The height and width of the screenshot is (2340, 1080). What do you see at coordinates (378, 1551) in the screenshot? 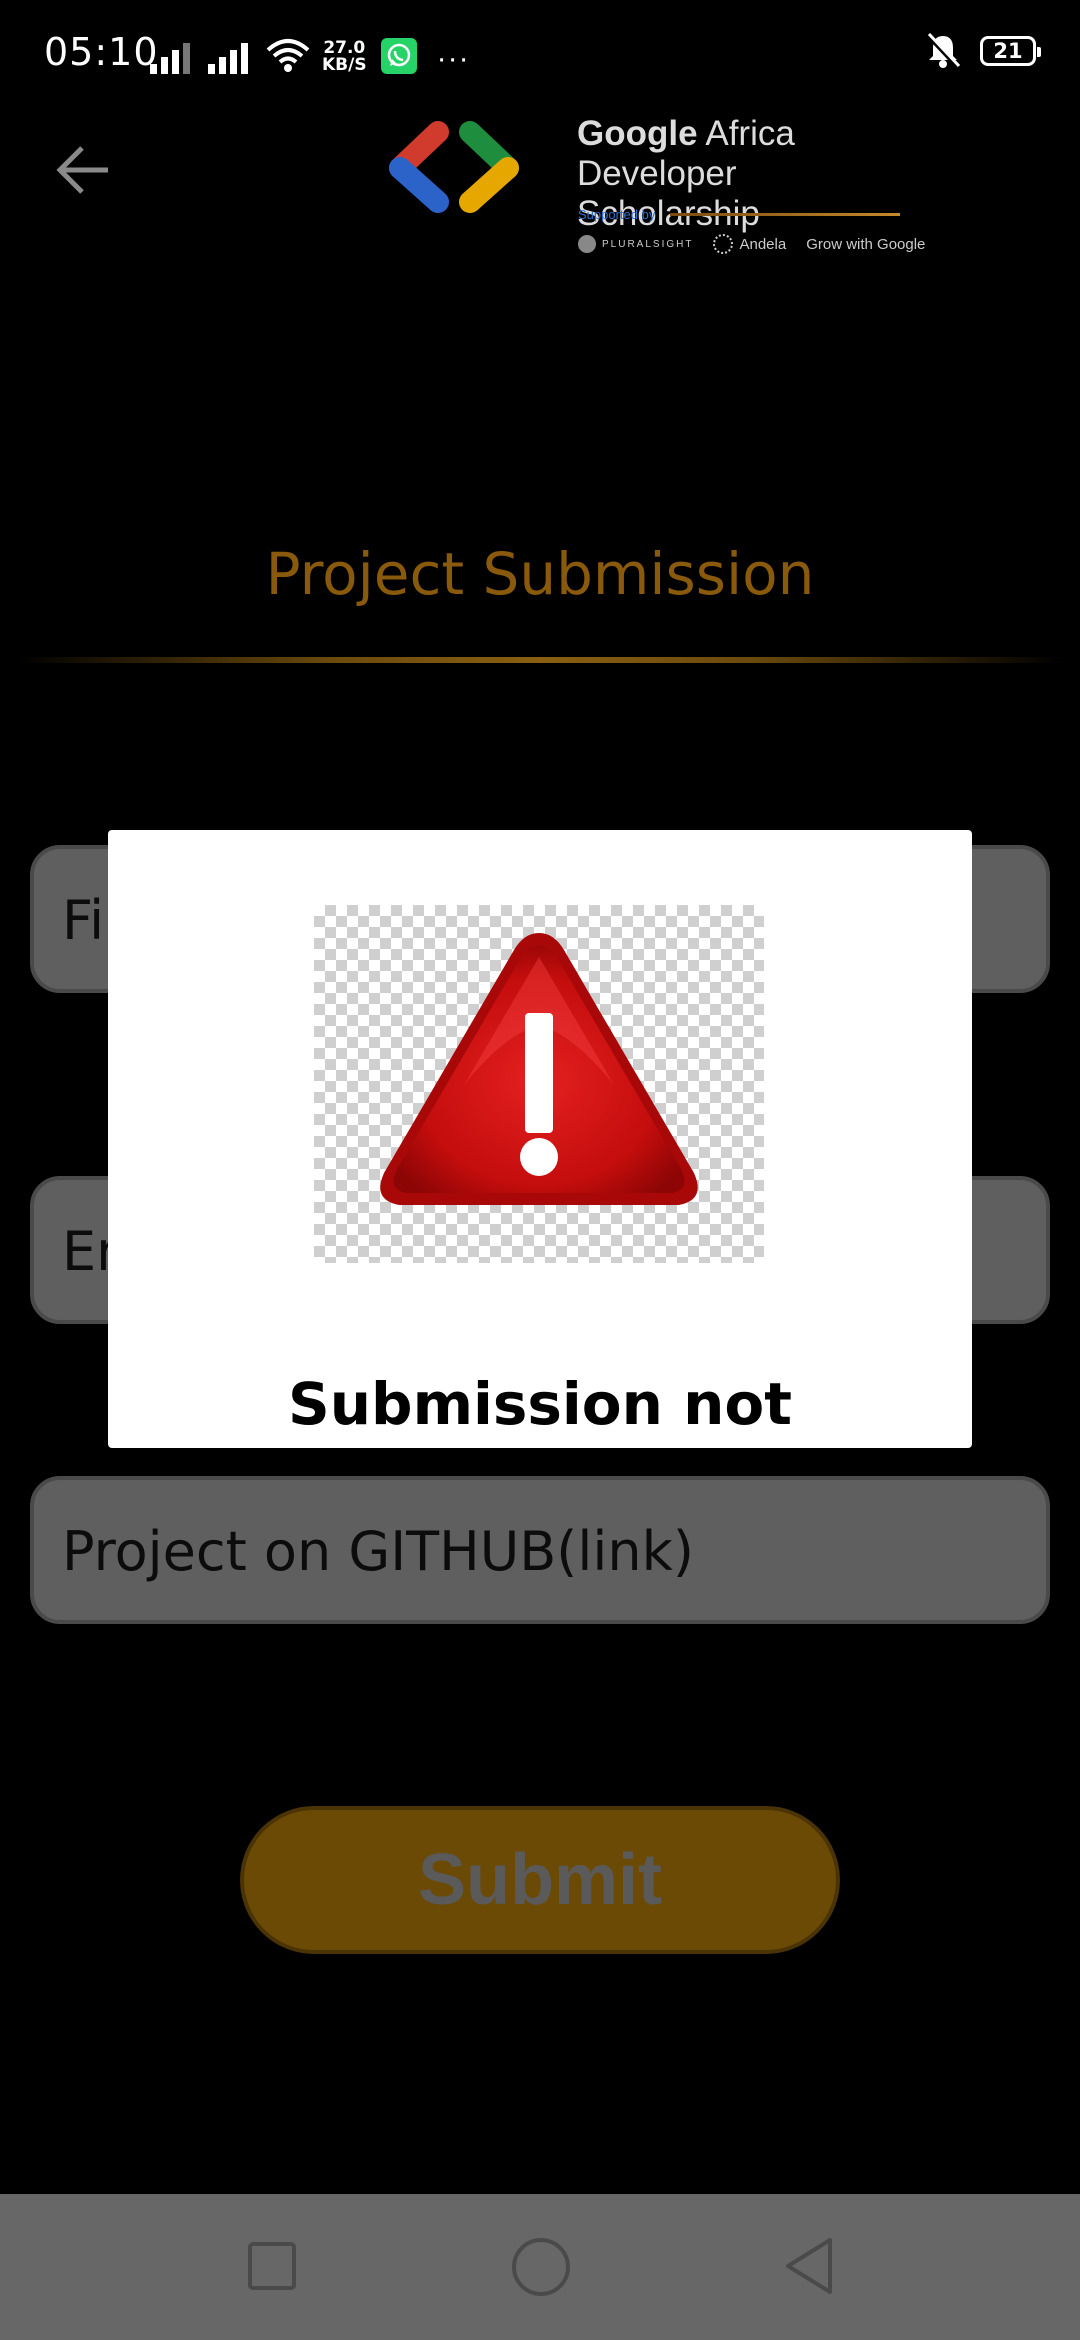
I see `github-link-placeholder: Project on GITHUB(link)` at bounding box center [378, 1551].